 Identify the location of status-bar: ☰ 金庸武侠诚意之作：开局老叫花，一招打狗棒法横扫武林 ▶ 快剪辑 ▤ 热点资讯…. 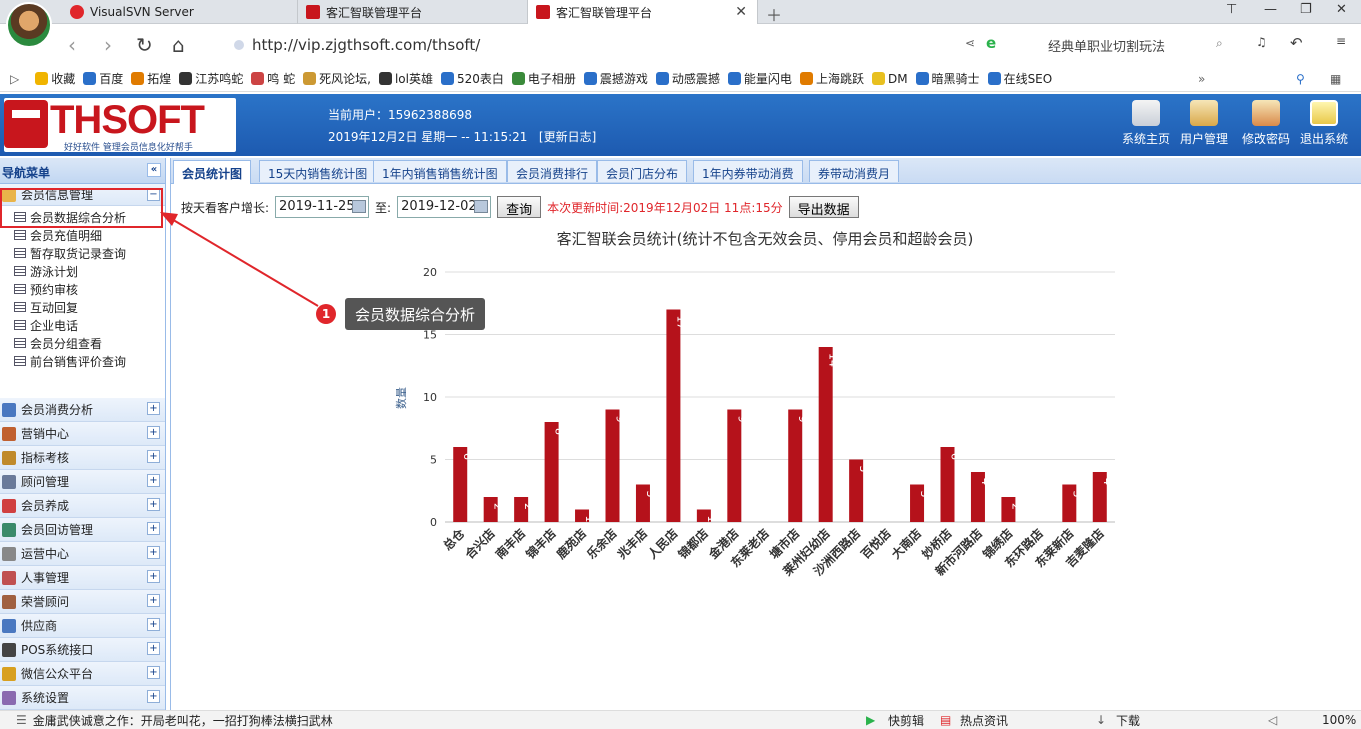
(680, 719).